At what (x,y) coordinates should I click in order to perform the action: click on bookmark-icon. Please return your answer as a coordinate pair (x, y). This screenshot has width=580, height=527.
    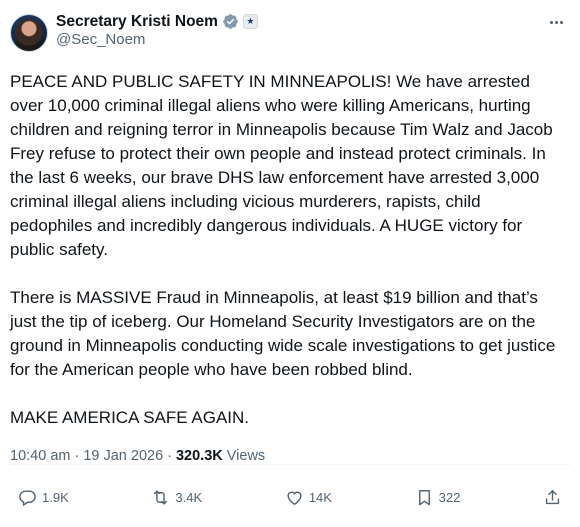
    Looking at the image, I should click on (424, 497).